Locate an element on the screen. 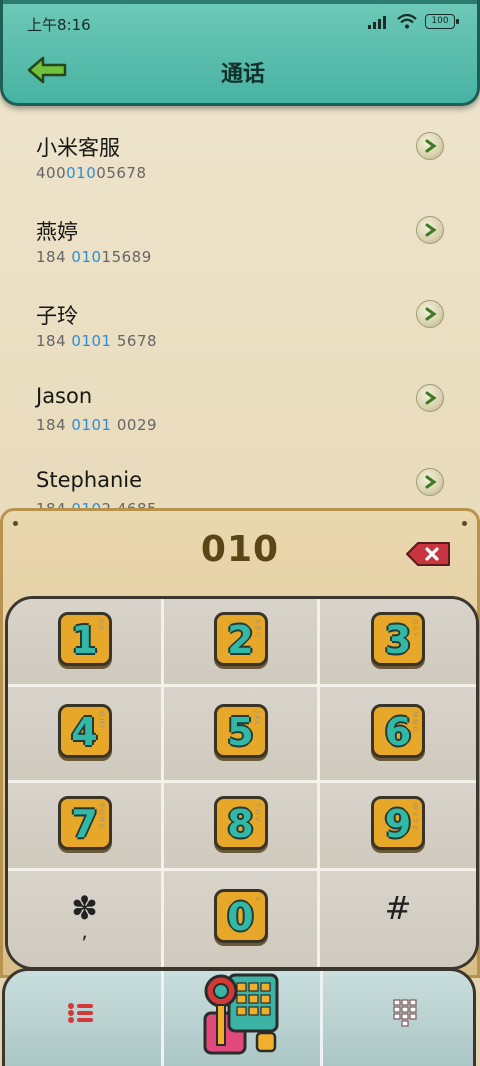  key-3: 3 DEF is located at coordinates (398, 643).